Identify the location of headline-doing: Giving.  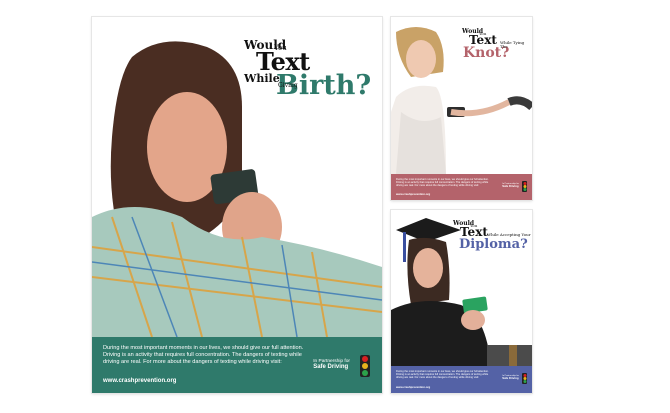
(288, 85).